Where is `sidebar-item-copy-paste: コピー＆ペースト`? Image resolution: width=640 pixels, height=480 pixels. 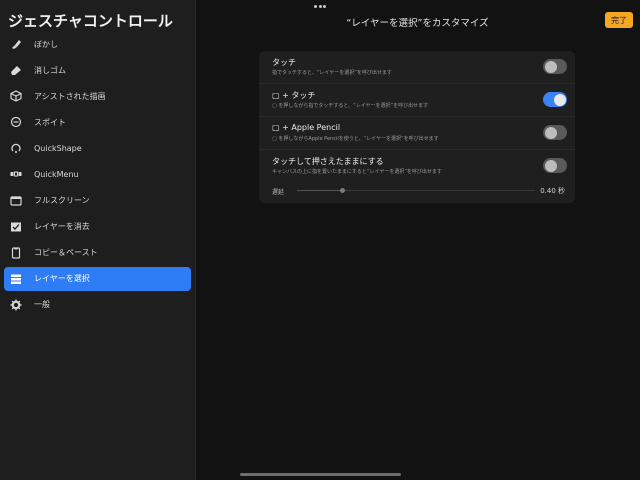 sidebar-item-copy-paste: コピー＆ペースト is located at coordinates (97, 253).